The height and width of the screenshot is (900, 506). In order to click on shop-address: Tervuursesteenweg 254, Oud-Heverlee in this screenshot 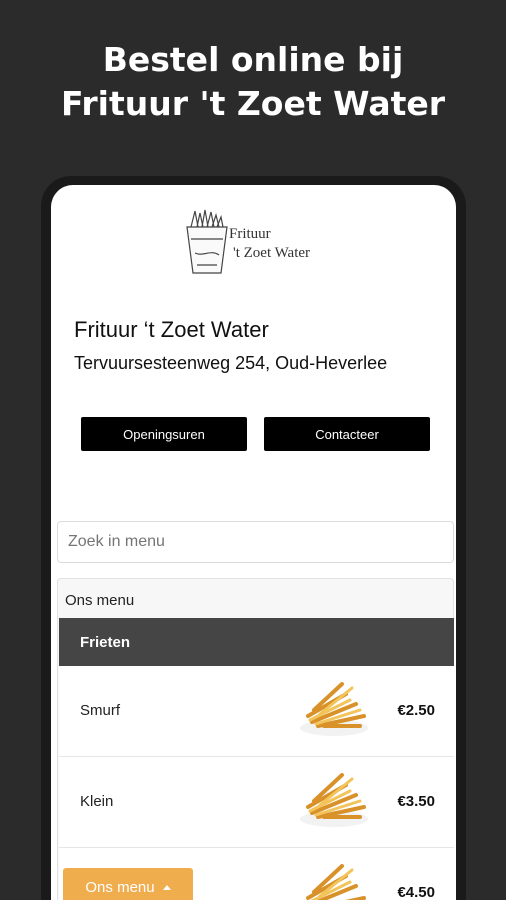, I will do `click(231, 363)`.